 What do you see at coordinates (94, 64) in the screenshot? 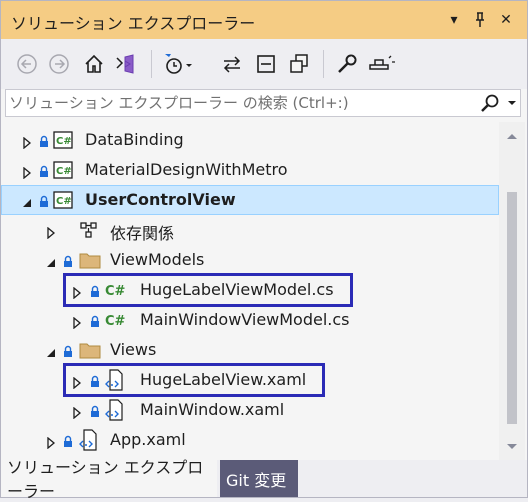
I see `home-icon` at bounding box center [94, 64].